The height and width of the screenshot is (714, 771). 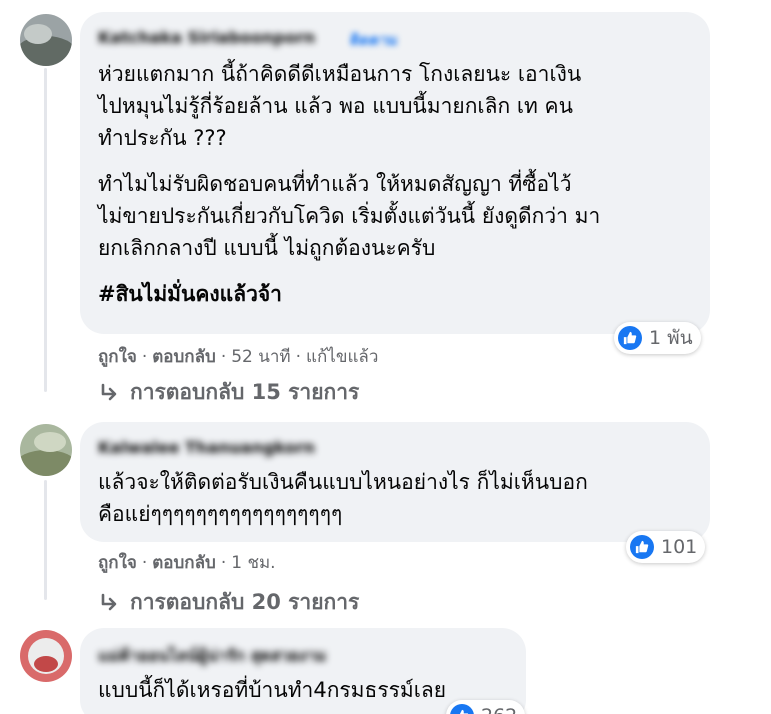 What do you see at coordinates (342, 357) in the screenshot?
I see `edited-label: แก้ไขแล้ว` at bounding box center [342, 357].